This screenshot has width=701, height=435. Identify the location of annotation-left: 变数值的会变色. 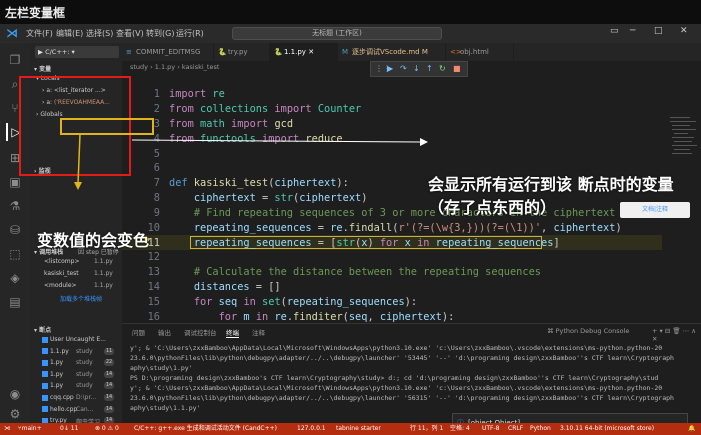
(93, 240).